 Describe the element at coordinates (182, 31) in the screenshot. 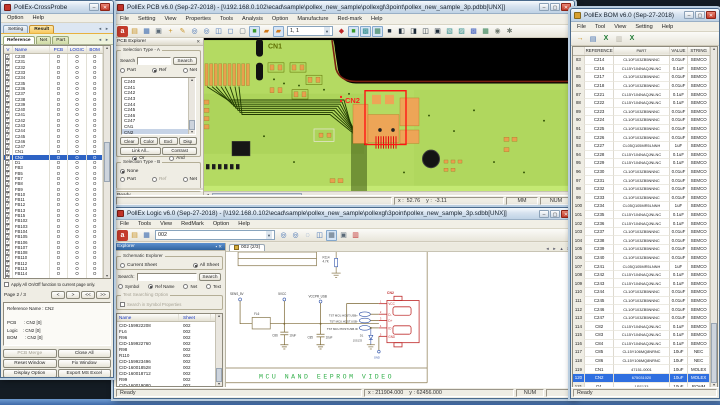

I see `pick-icon: ✎` at that location.